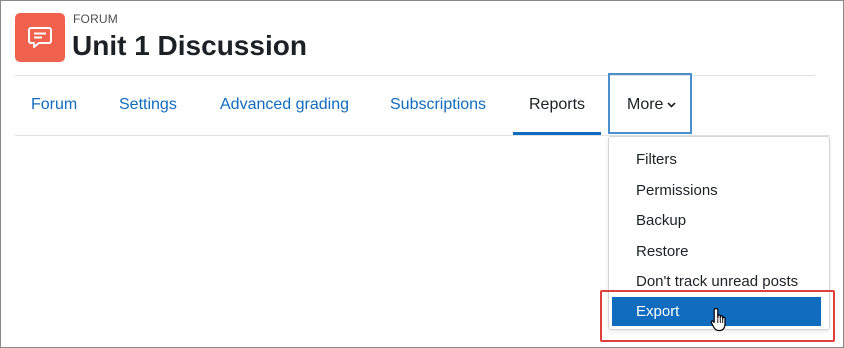  I want to click on menu-item-restore: Restore, so click(662, 252).